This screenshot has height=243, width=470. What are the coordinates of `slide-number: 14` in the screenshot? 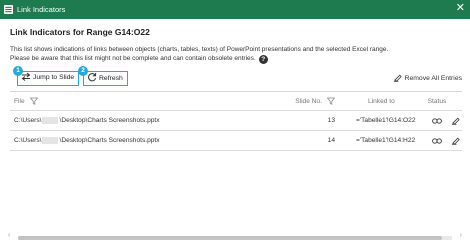 It's located at (331, 140).